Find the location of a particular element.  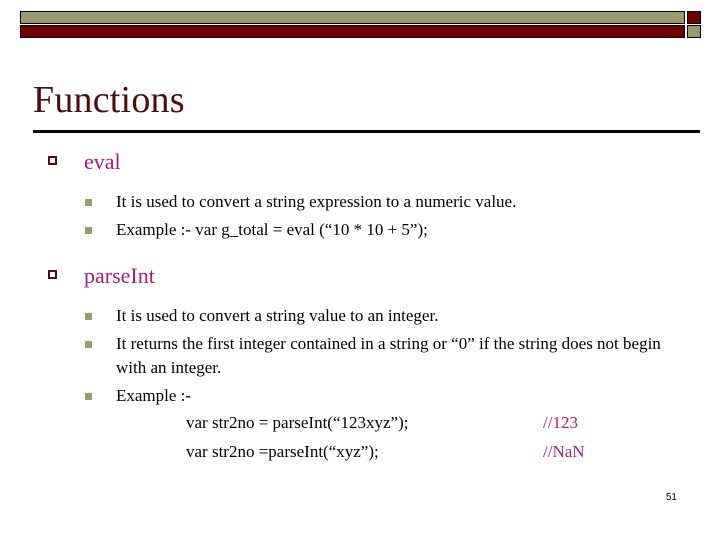

code-text: var str2no = parseInt(“123xyz”); is located at coordinates (297, 422).